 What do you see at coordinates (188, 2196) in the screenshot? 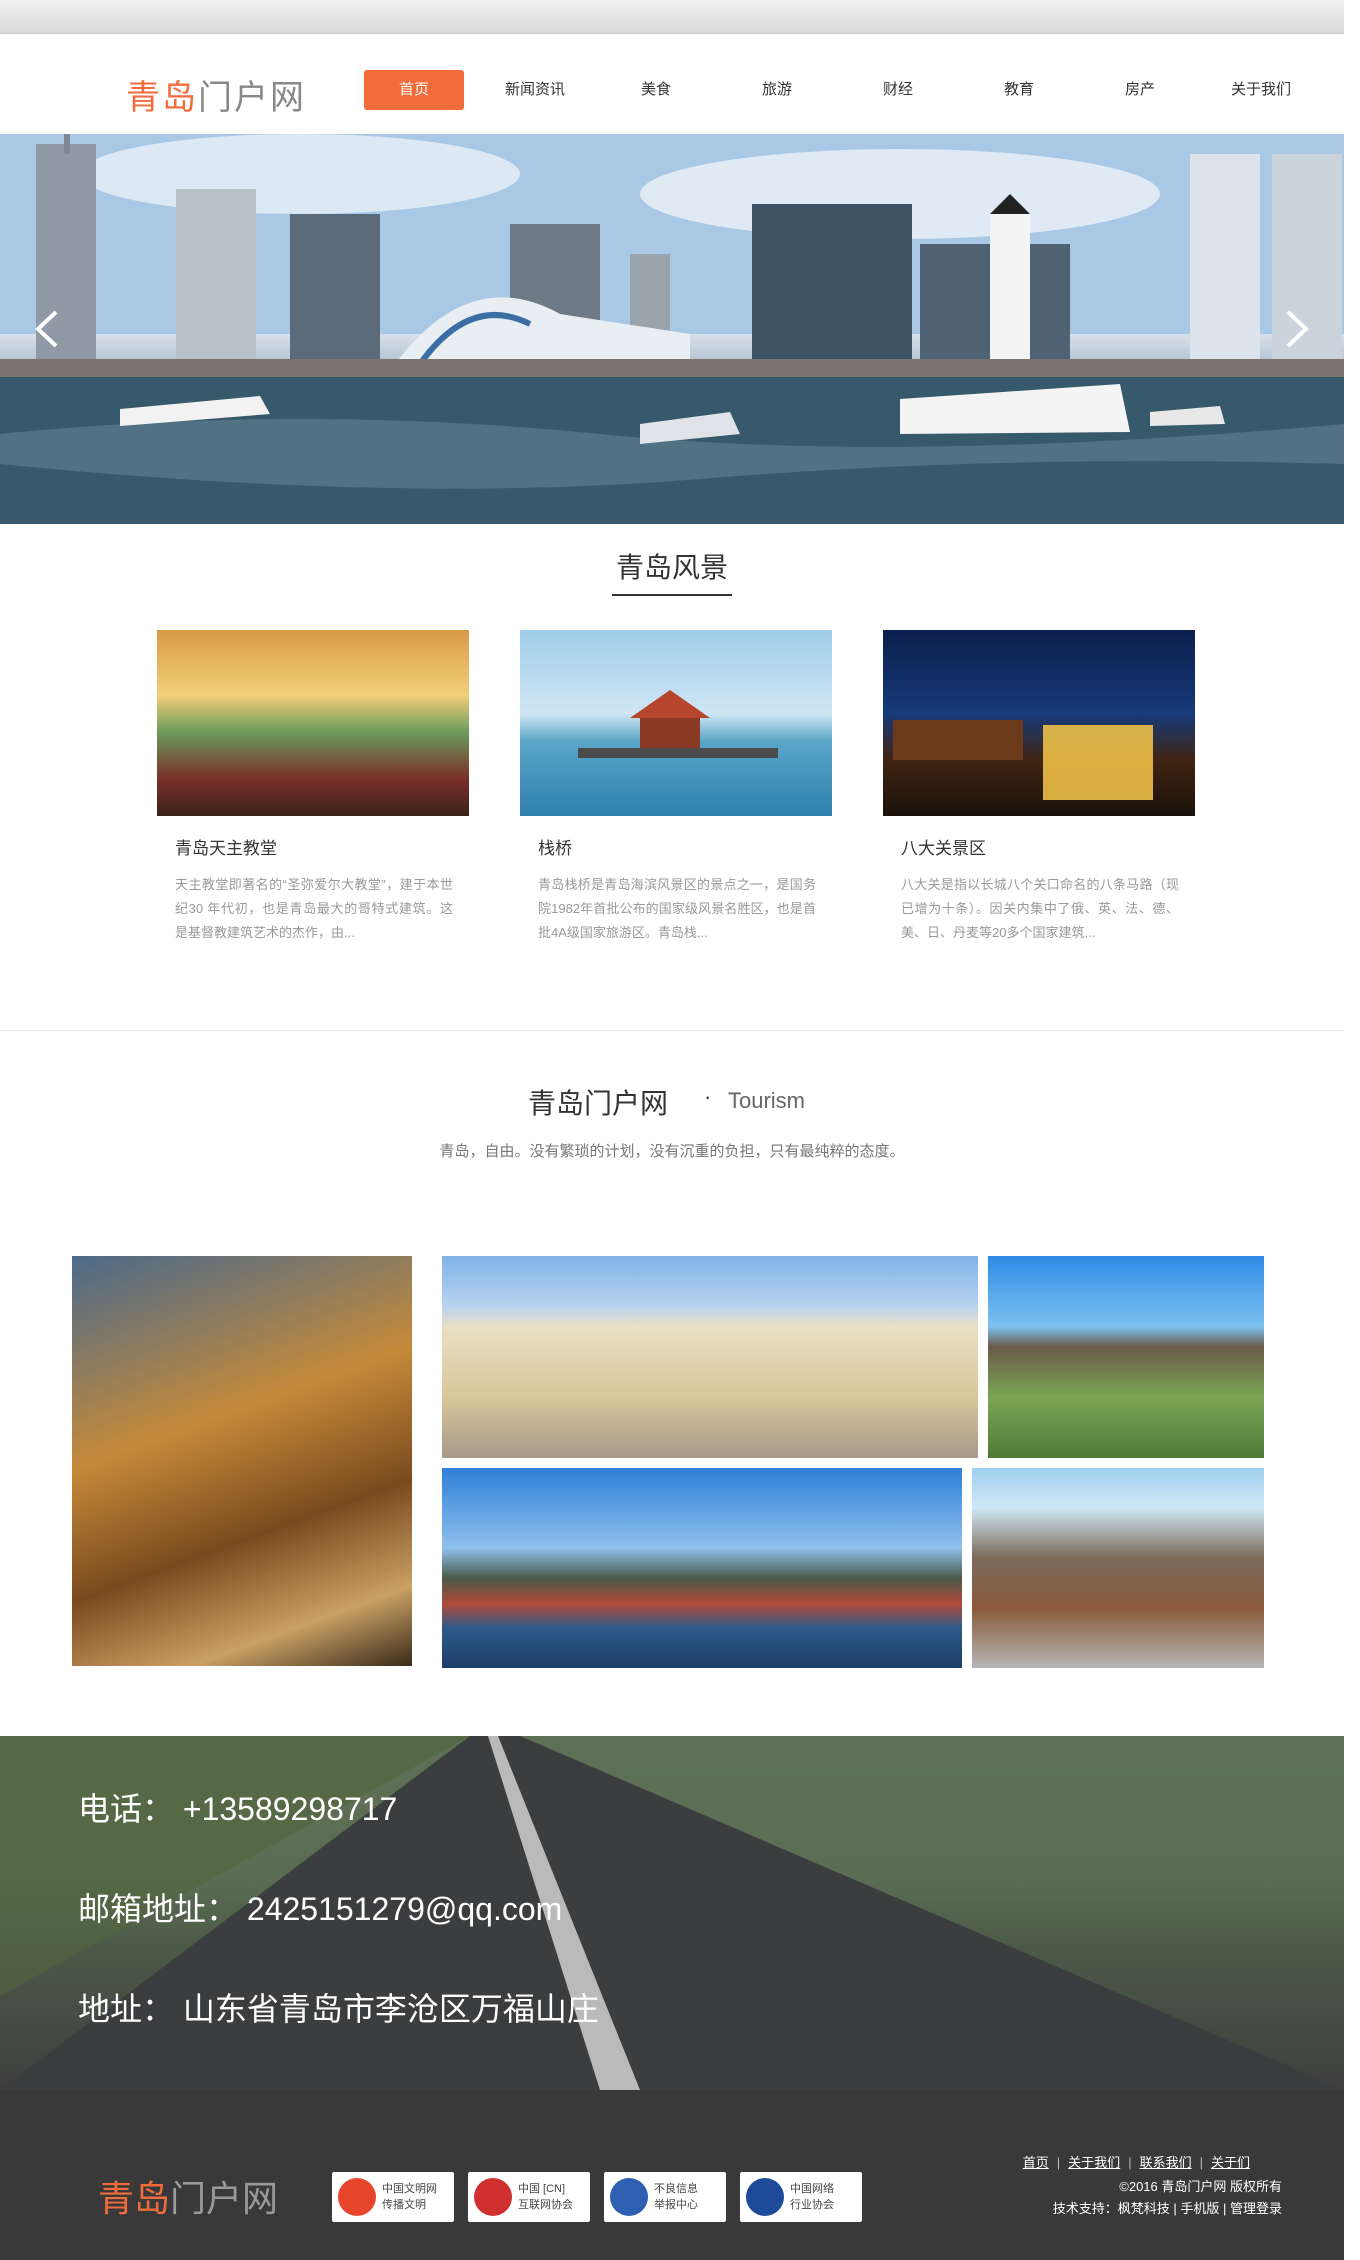
I see `footer-logo: 青岛门户网` at bounding box center [188, 2196].